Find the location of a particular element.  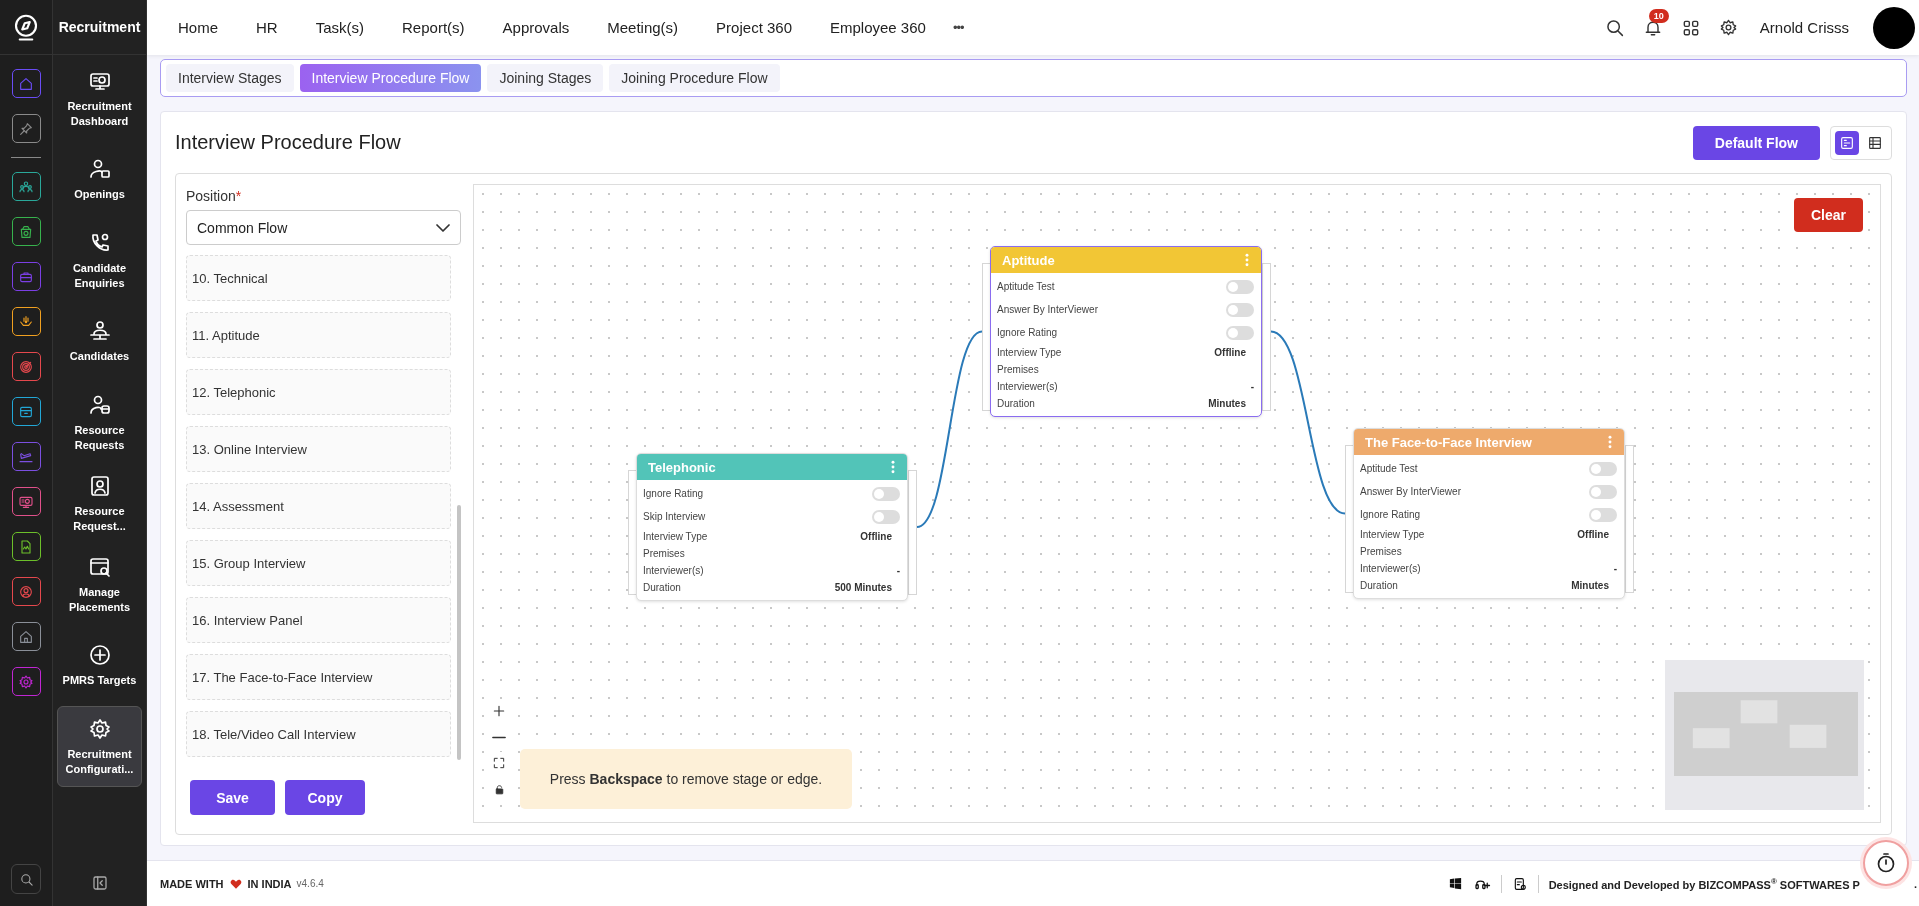

stage-item: 12. Telephonic is located at coordinates (318, 392).